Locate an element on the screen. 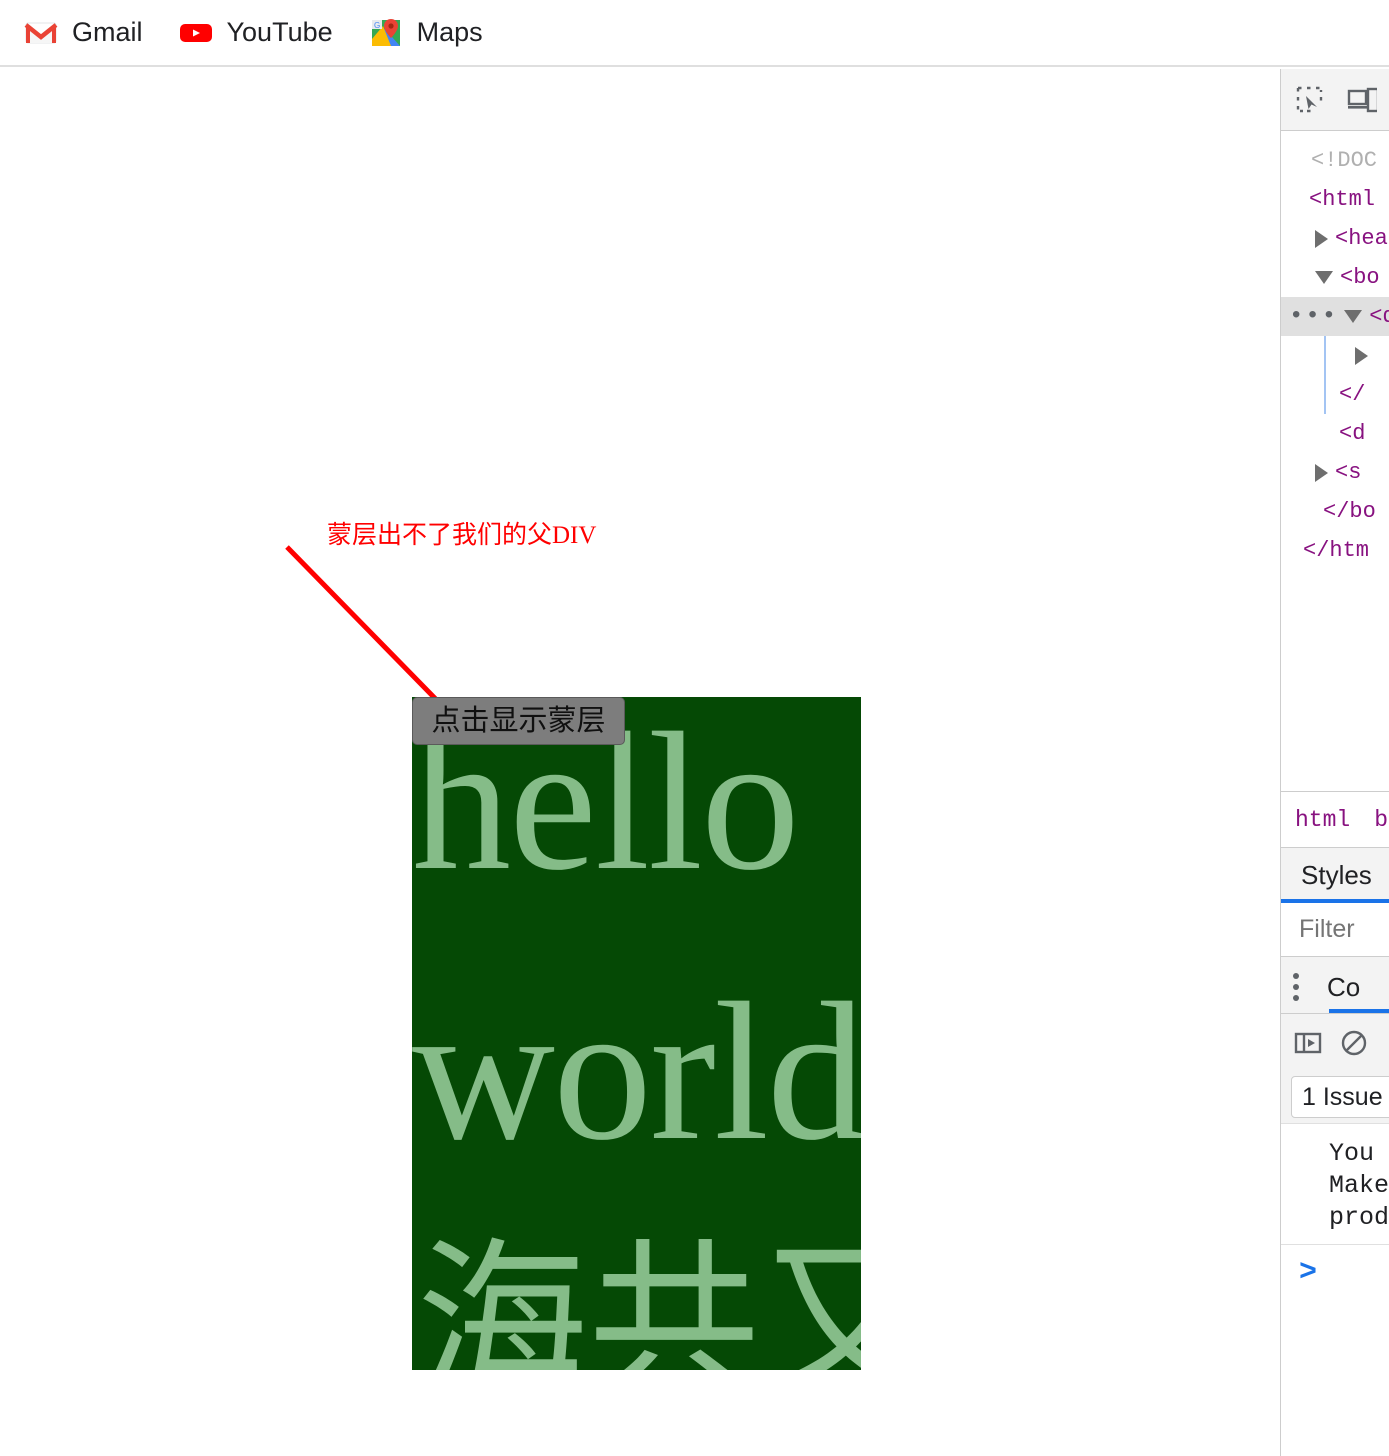  dom-row: </htm is located at coordinates (1335, 550).